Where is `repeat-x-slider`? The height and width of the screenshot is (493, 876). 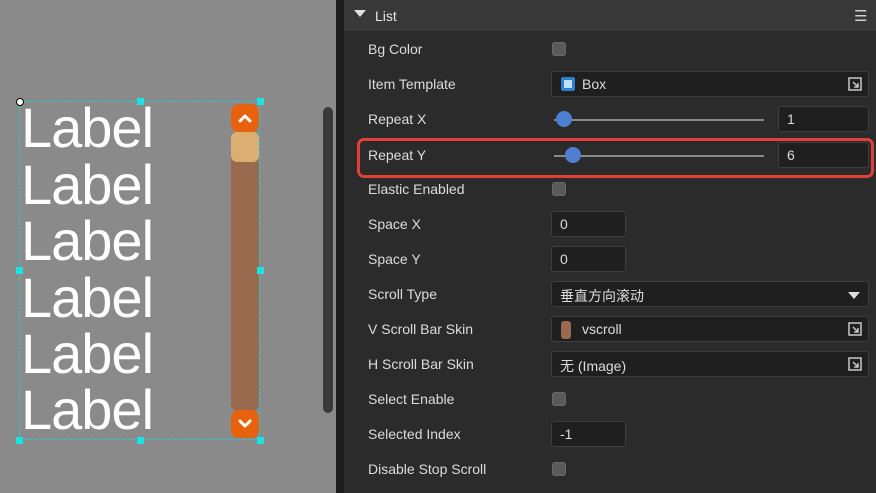
repeat-x-slider is located at coordinates (659, 120).